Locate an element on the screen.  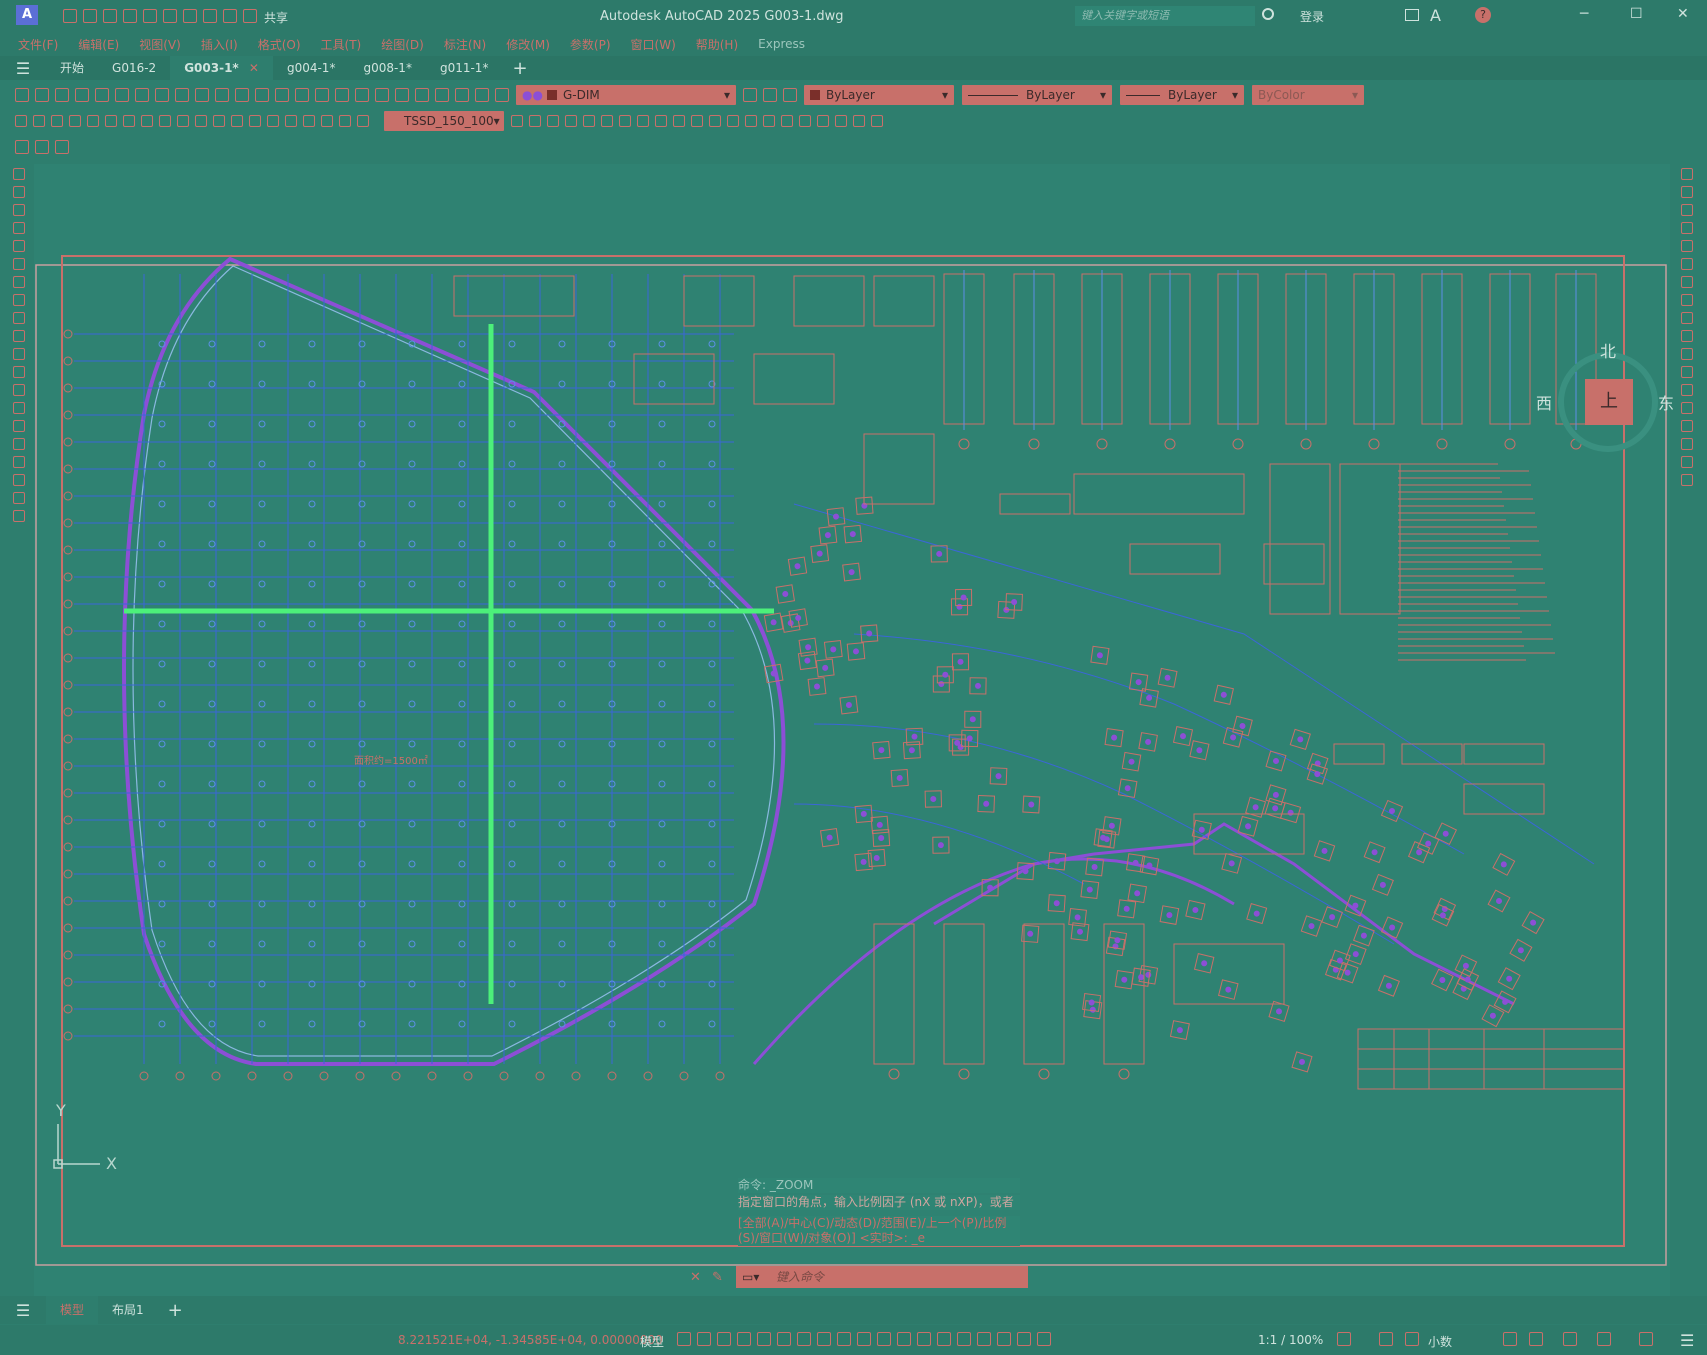
menu-edit: 编辑(E) is located at coordinates (98, 44).